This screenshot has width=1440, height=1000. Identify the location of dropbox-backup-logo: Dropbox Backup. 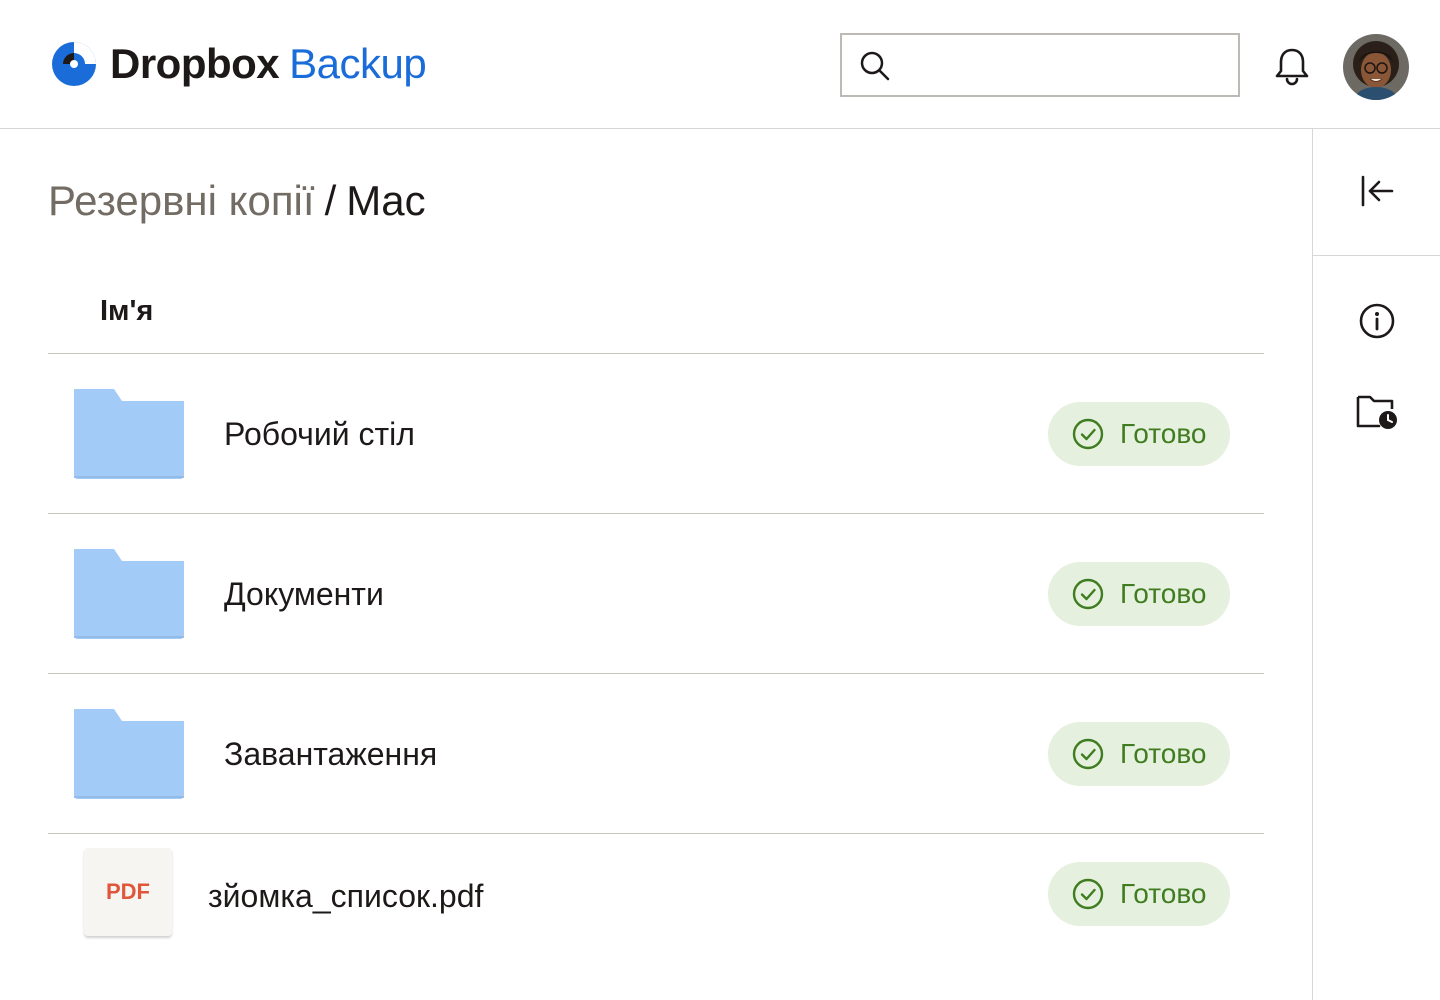
(238, 64).